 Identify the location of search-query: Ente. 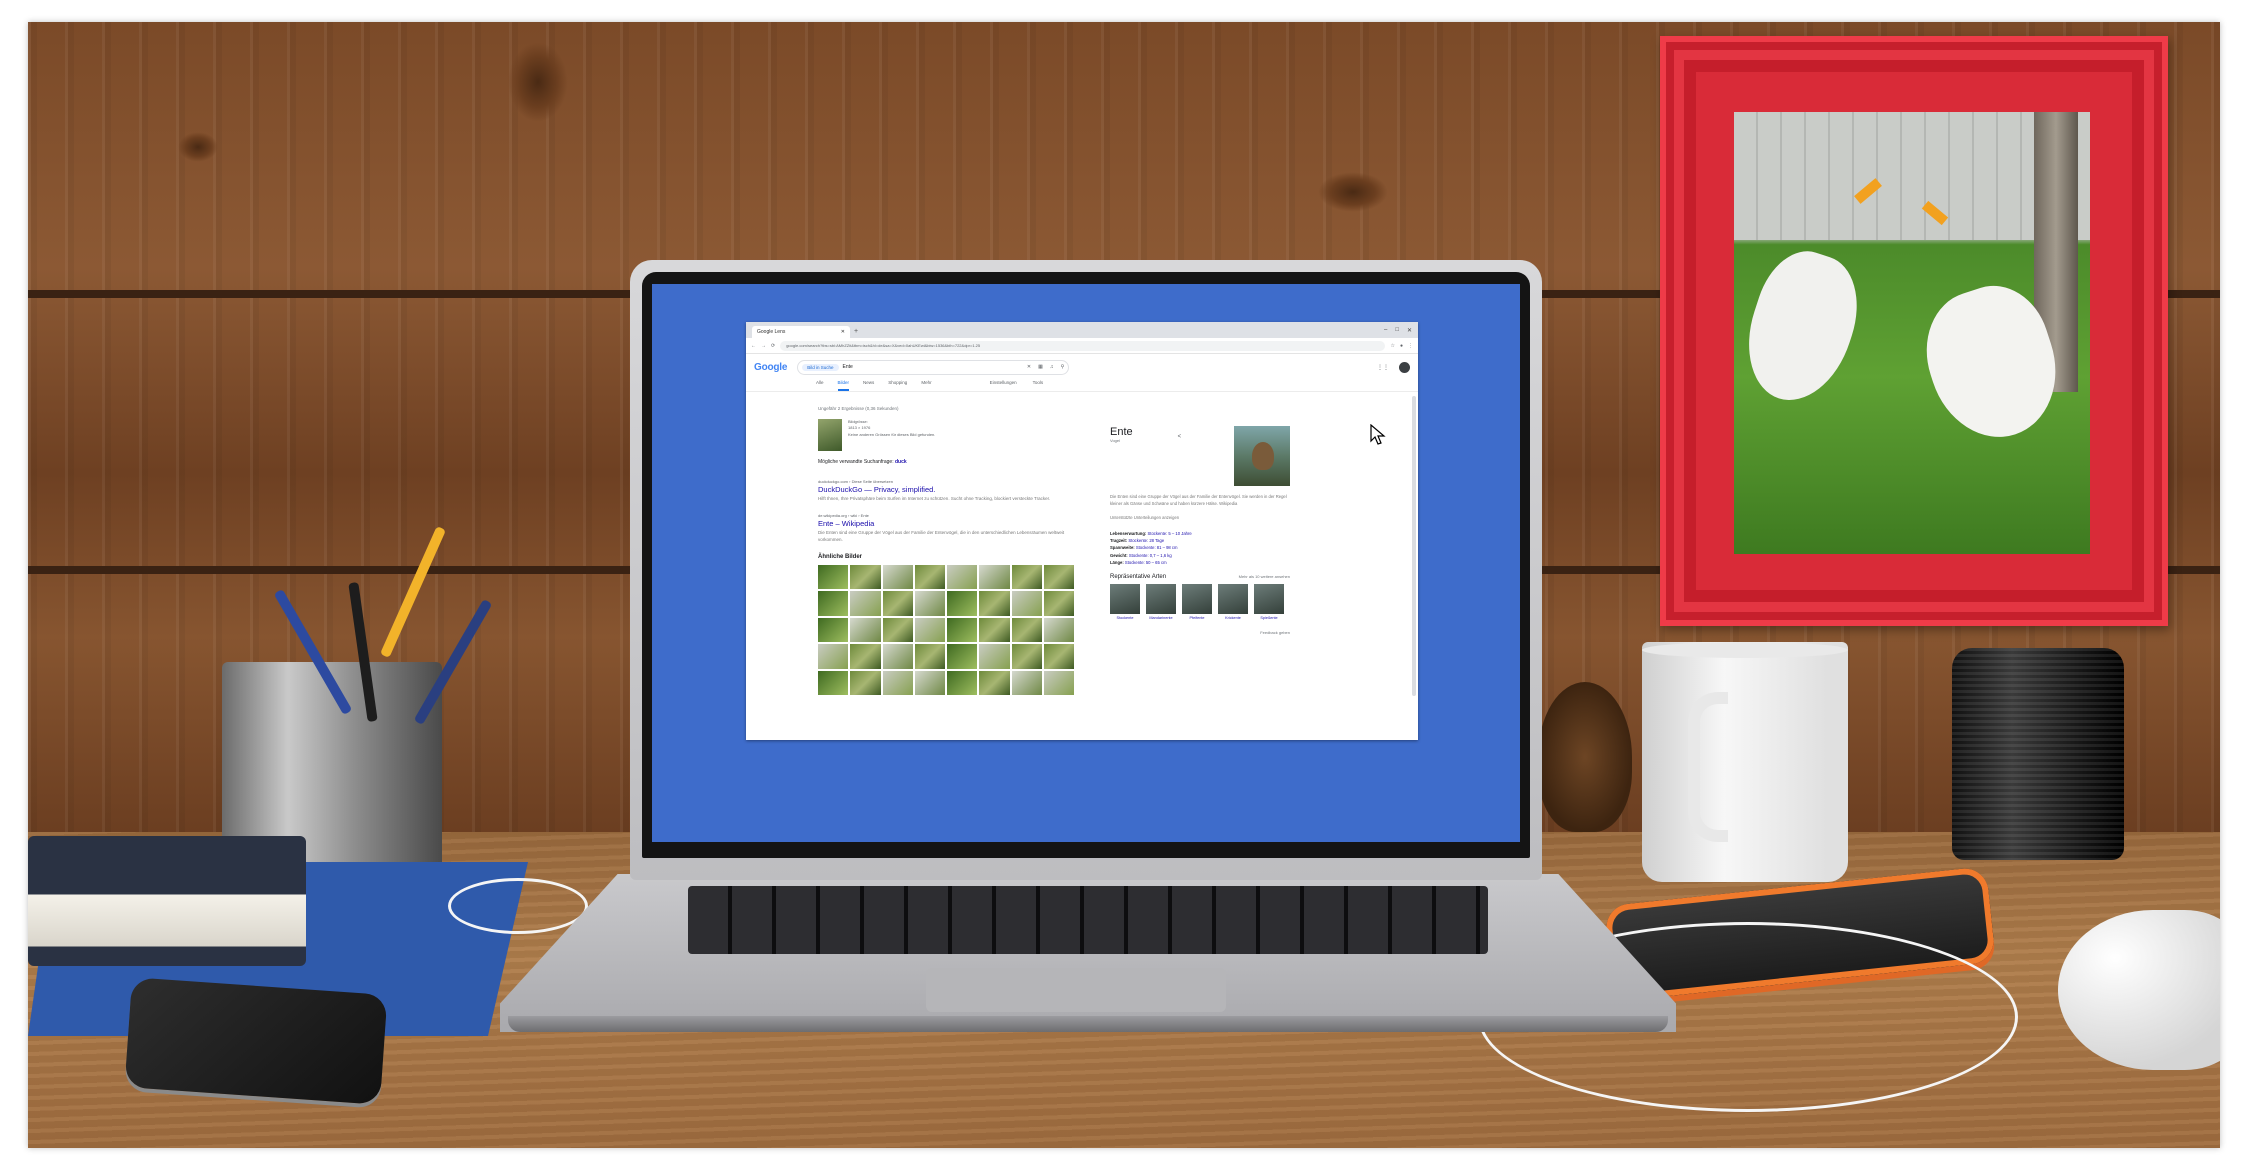
(848, 367).